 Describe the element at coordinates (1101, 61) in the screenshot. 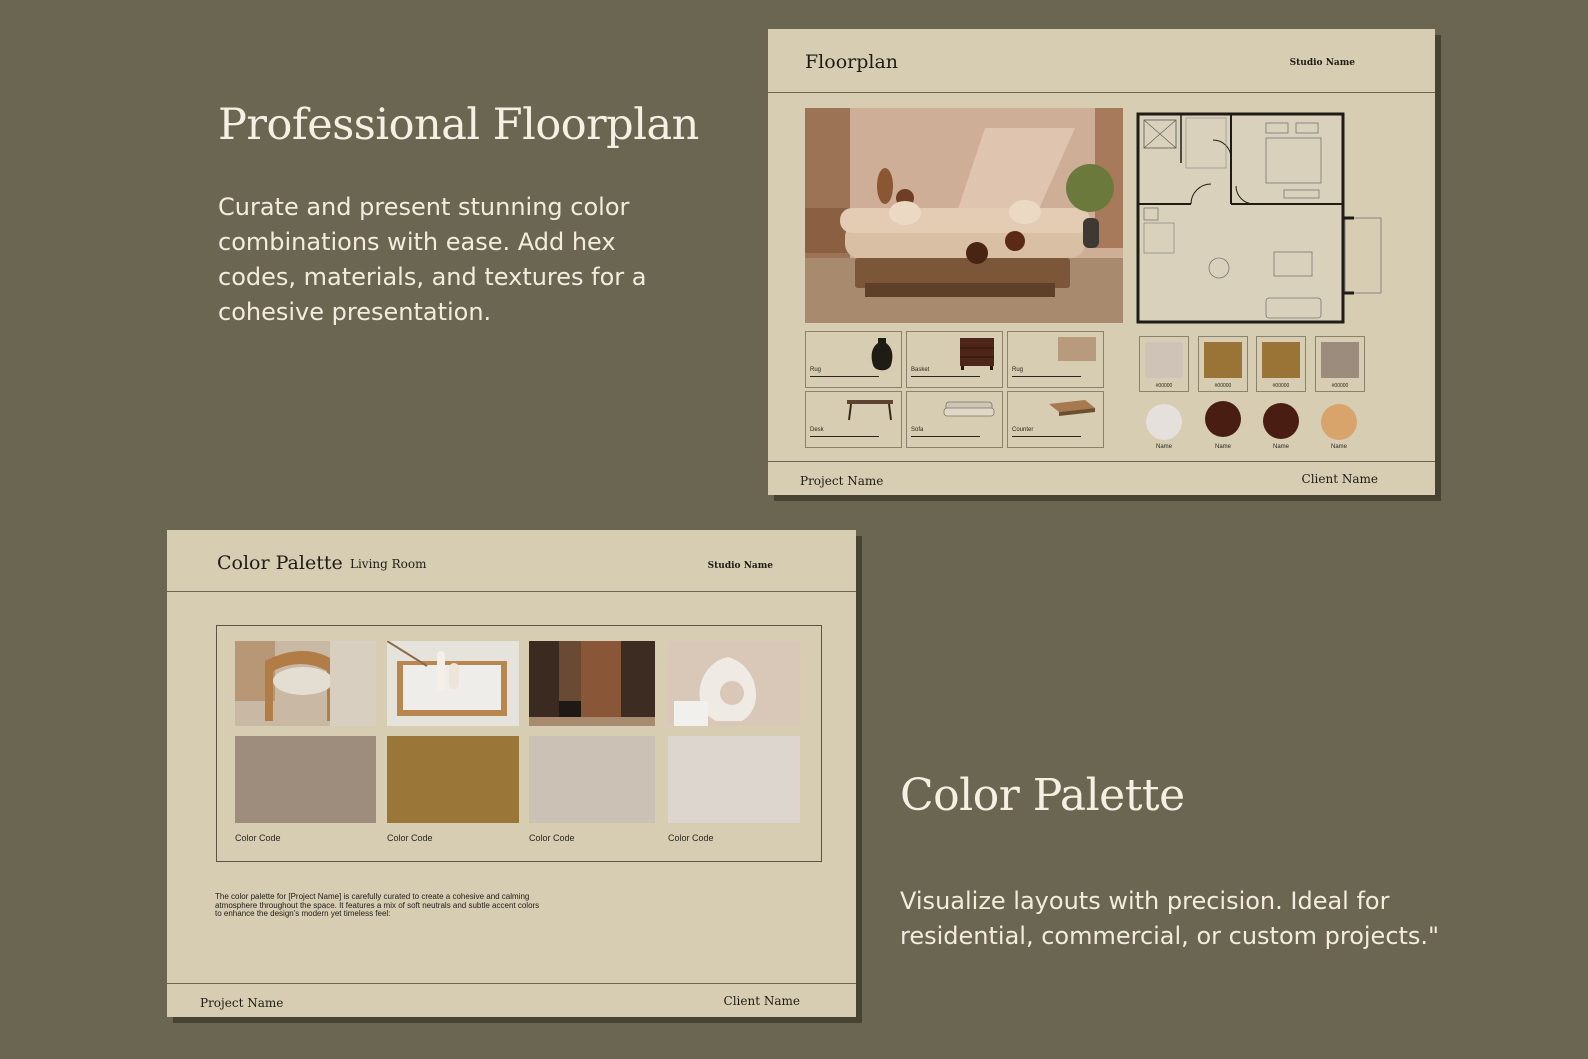

I see `floorplan-card-header: Floorplan Studio Name` at that location.